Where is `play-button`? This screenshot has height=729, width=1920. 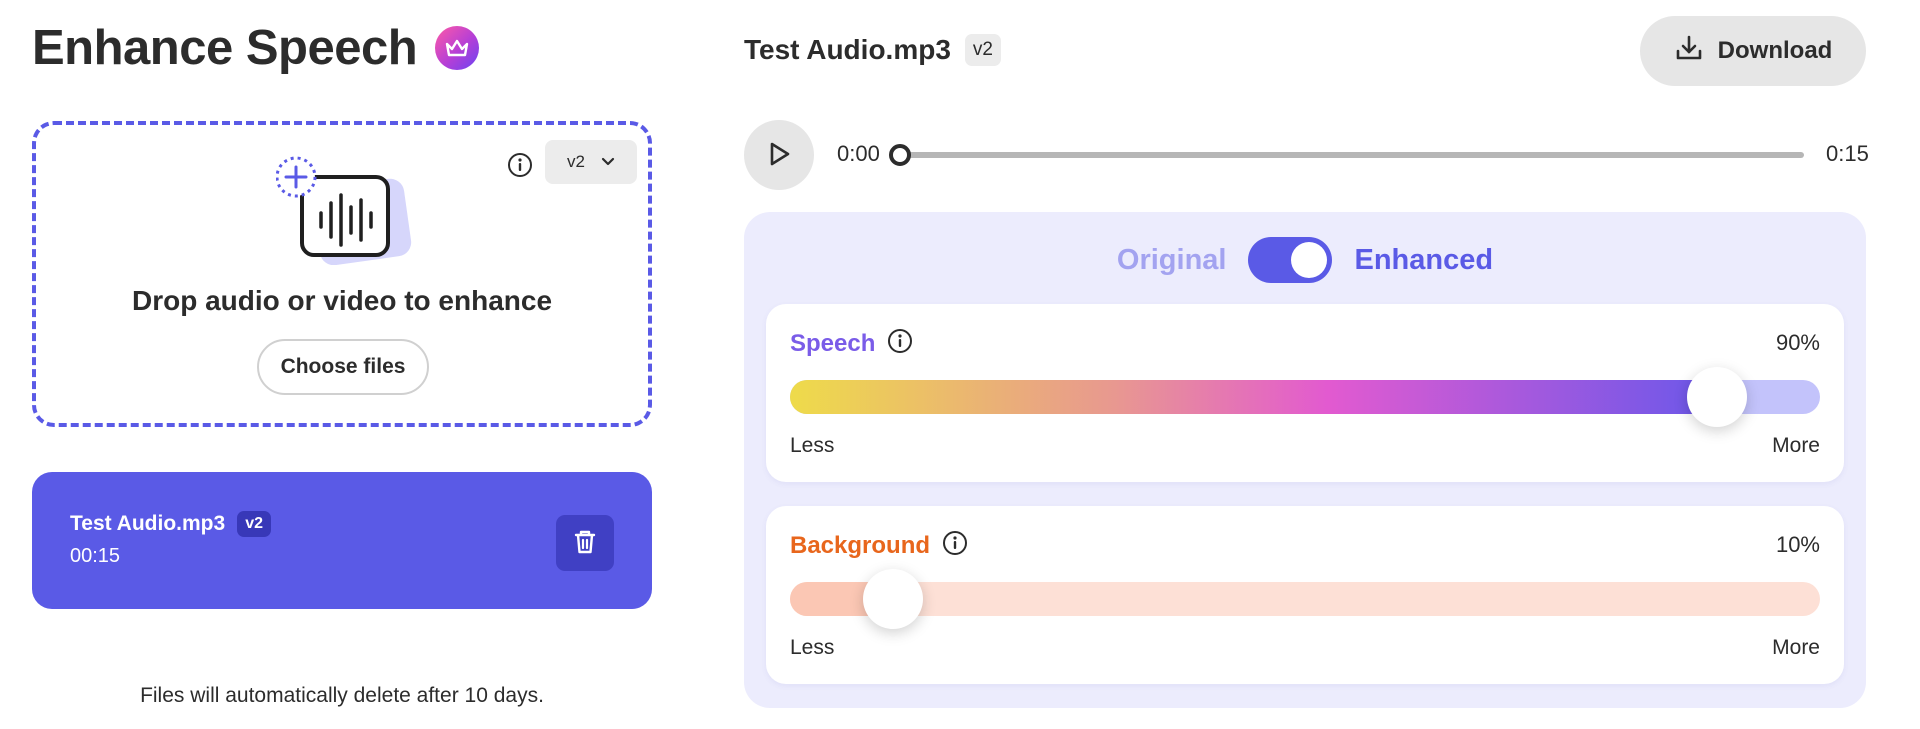 play-button is located at coordinates (779, 155).